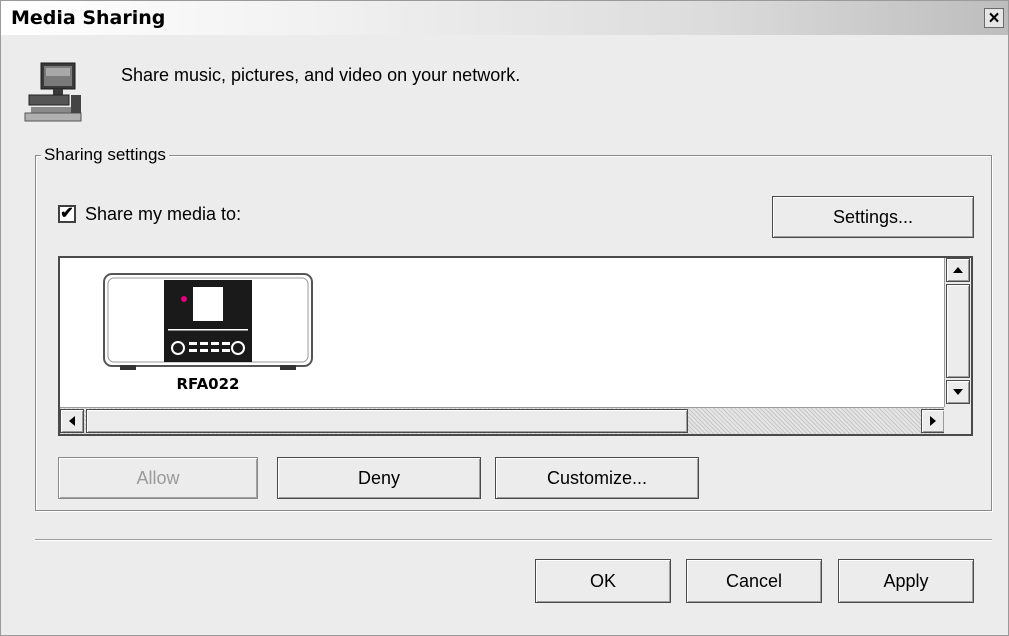 The height and width of the screenshot is (636, 1009). I want to click on vertical-scrollbar, so click(957, 333).